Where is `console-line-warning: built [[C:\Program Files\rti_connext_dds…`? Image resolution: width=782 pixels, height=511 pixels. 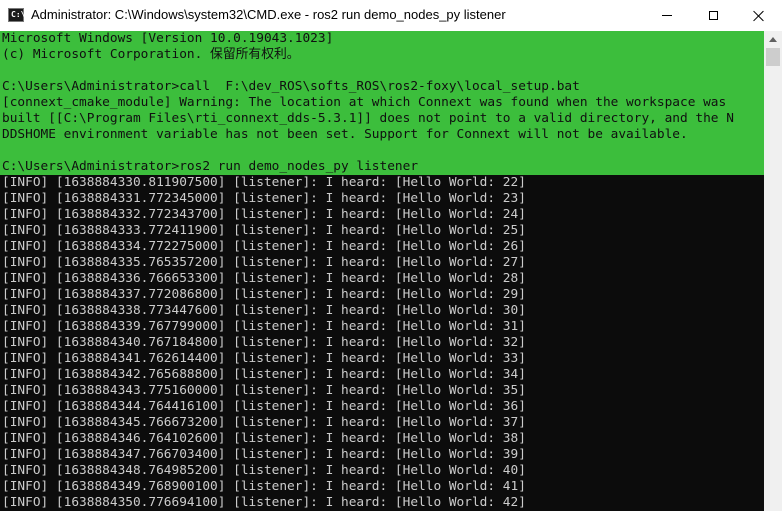
console-line-warning: built [[C:\Program Files\rti_connext_dds… is located at coordinates (382, 119).